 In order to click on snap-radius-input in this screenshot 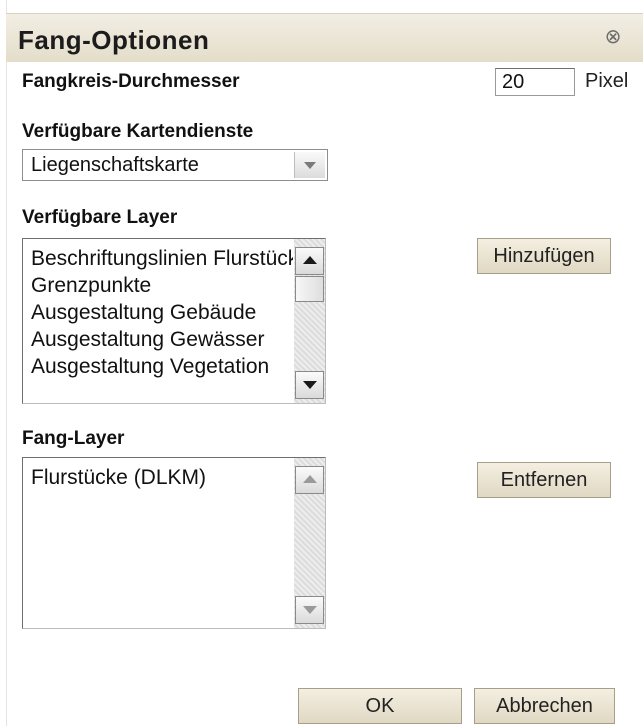, I will do `click(535, 82)`.